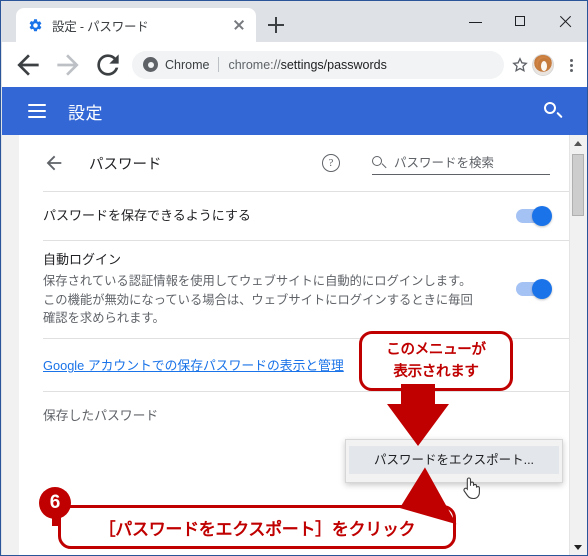 This screenshot has height=556, width=588. I want to click on row-title: パスワードを保存できるようにする, so click(147, 215).